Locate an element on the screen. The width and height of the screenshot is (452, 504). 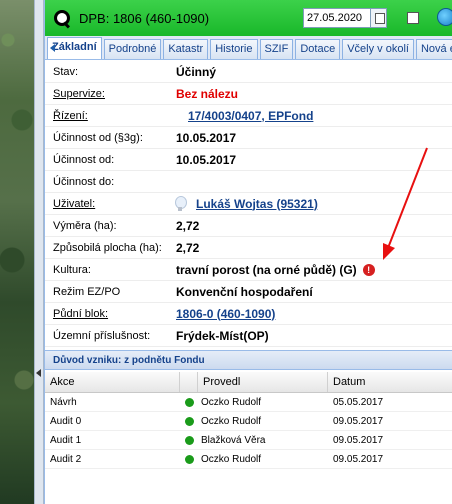
tab-vcely: Včely v okolí is located at coordinates (378, 49).